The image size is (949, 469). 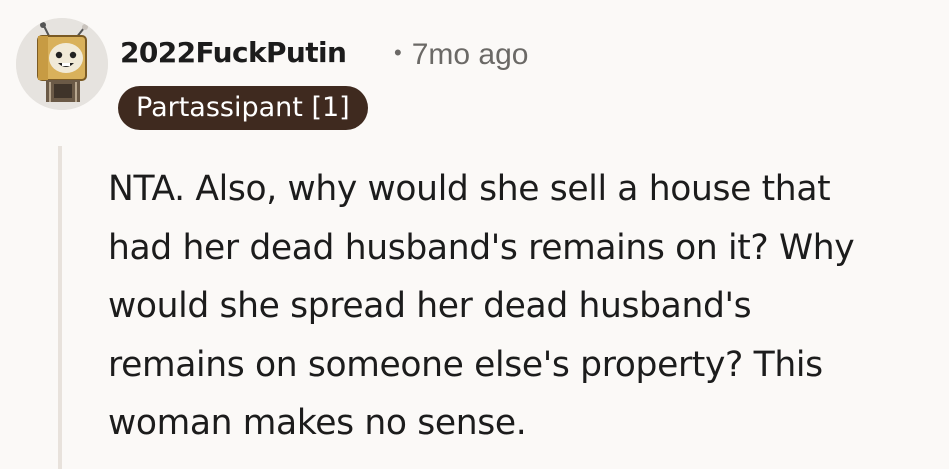 I want to click on comment-body-line: would she spread her dead husband's, so click(x=430, y=306).